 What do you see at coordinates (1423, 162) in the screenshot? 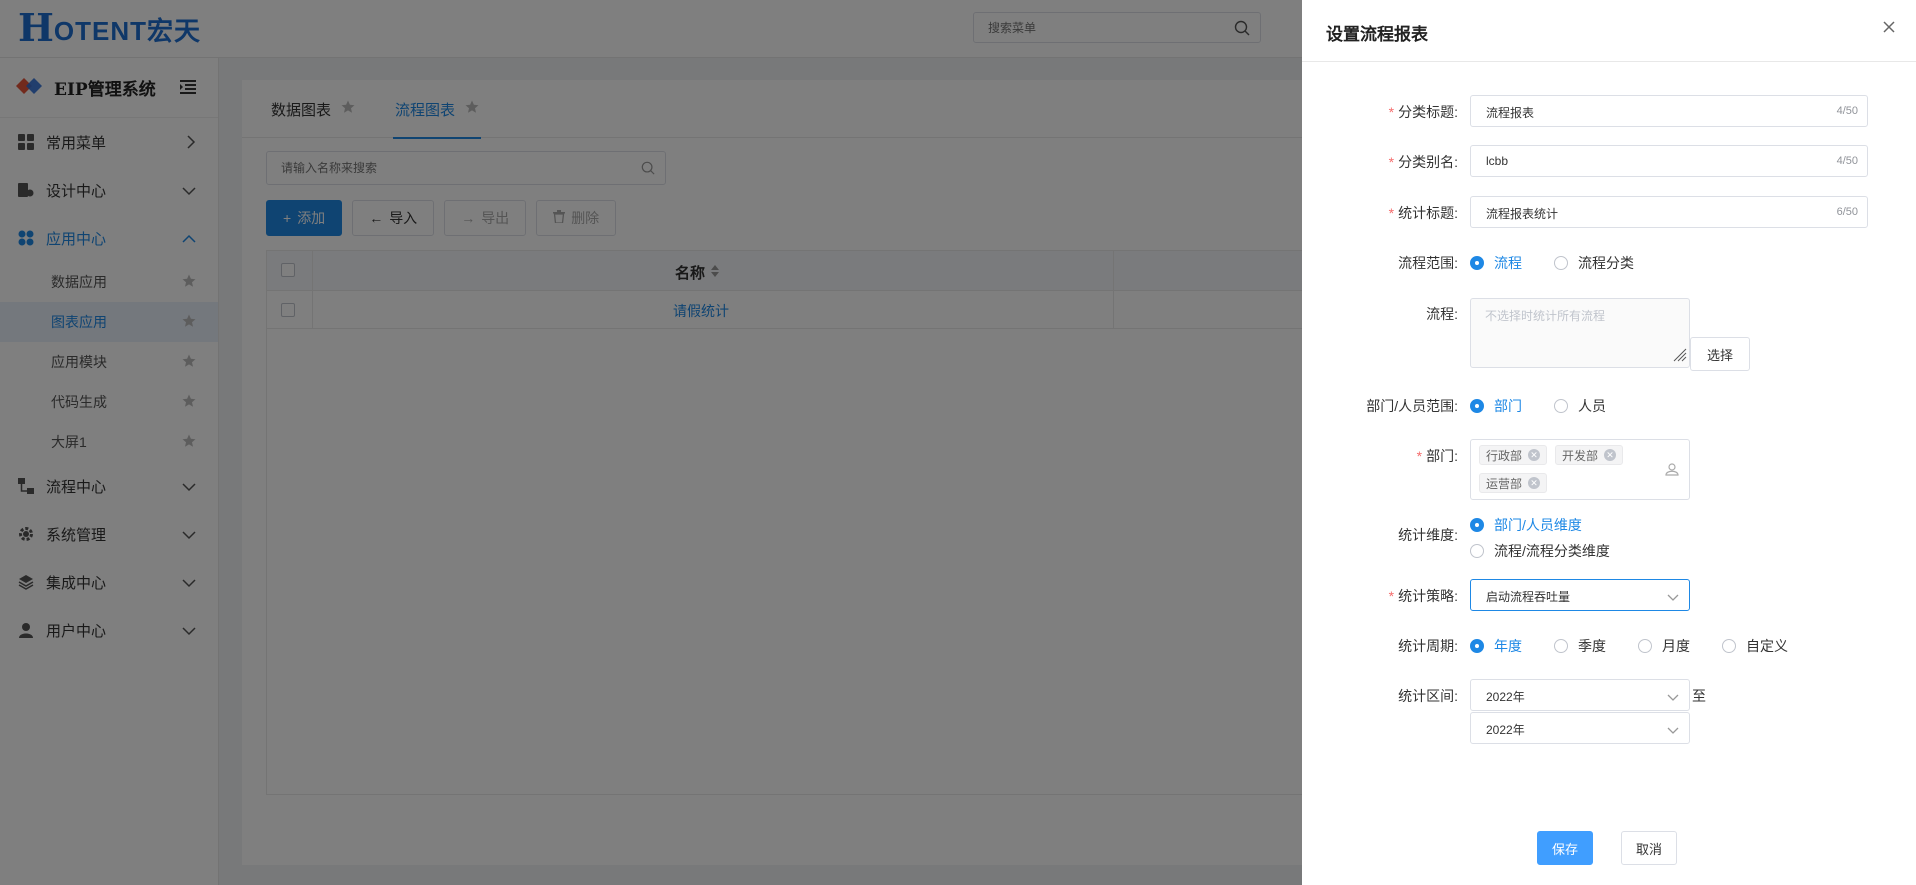
I see `category-alias-label: * 分类别名:` at bounding box center [1423, 162].